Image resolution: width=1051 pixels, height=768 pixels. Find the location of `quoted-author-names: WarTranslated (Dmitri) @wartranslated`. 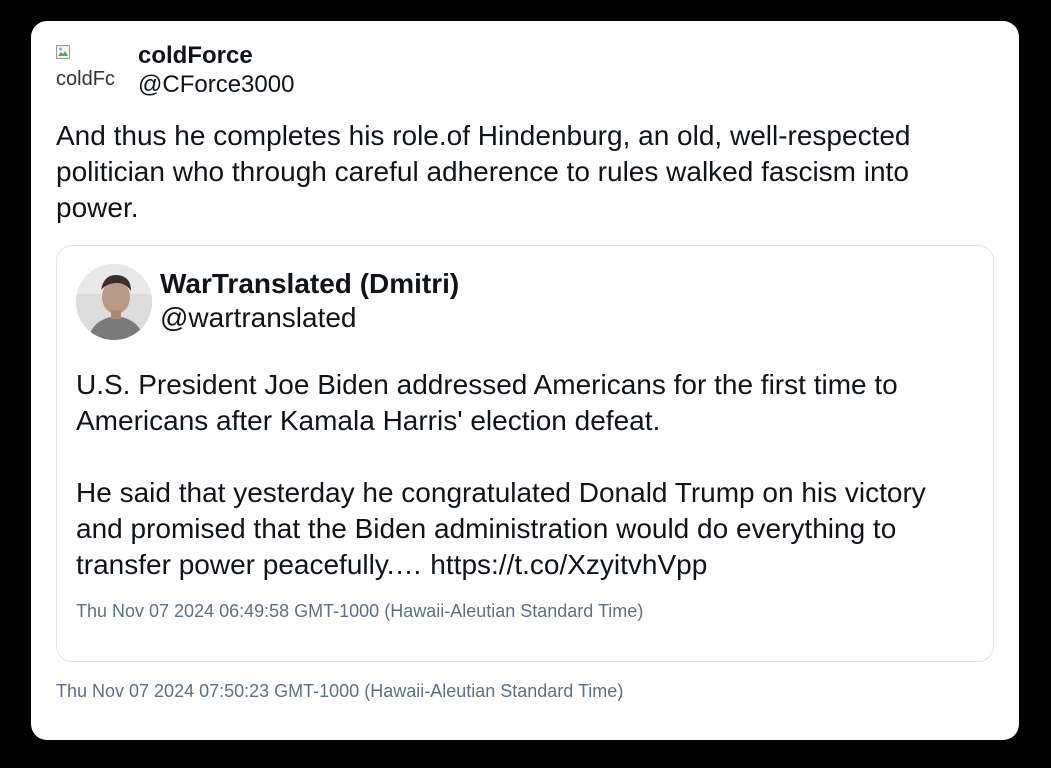

quoted-author-names: WarTranslated (Dmitri) @wartranslated is located at coordinates (309, 301).